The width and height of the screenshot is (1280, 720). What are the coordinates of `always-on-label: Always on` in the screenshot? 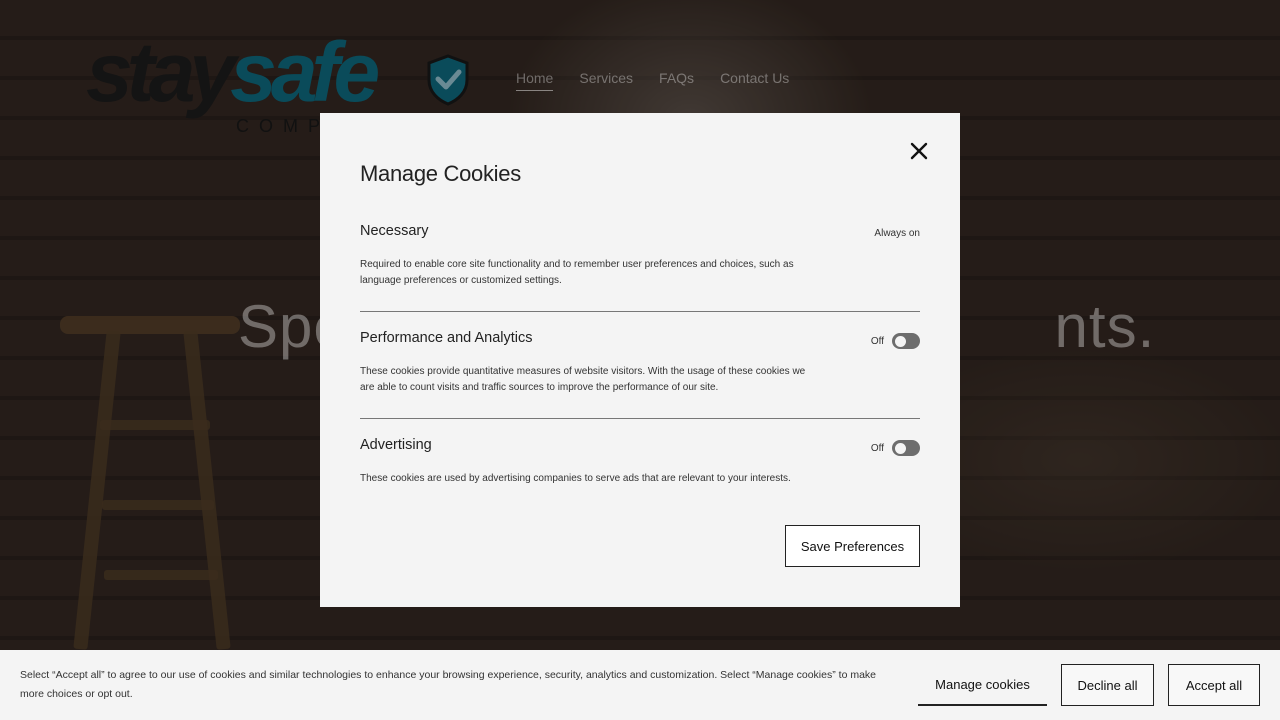 It's located at (897, 233).